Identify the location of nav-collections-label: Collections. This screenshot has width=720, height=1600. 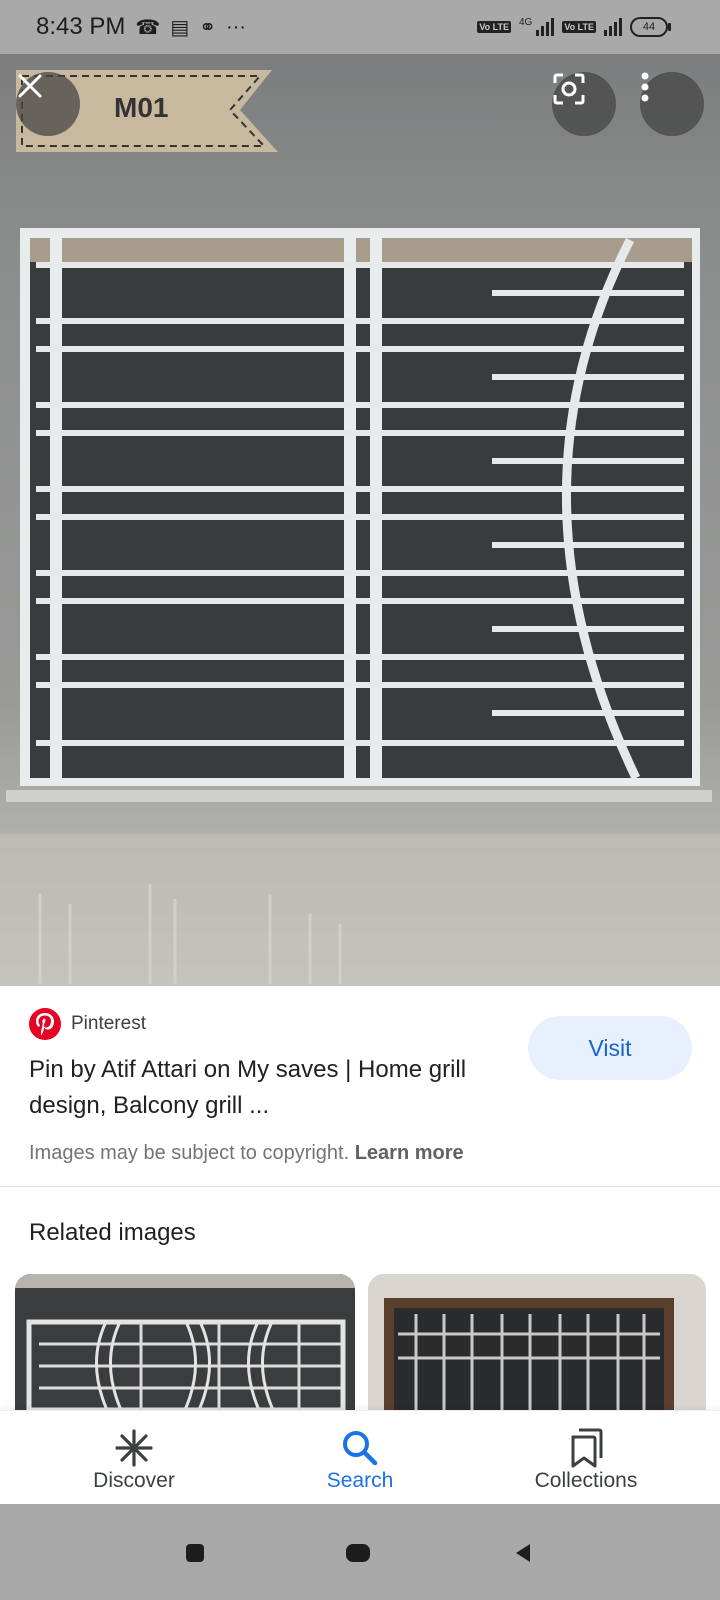
(586, 1480).